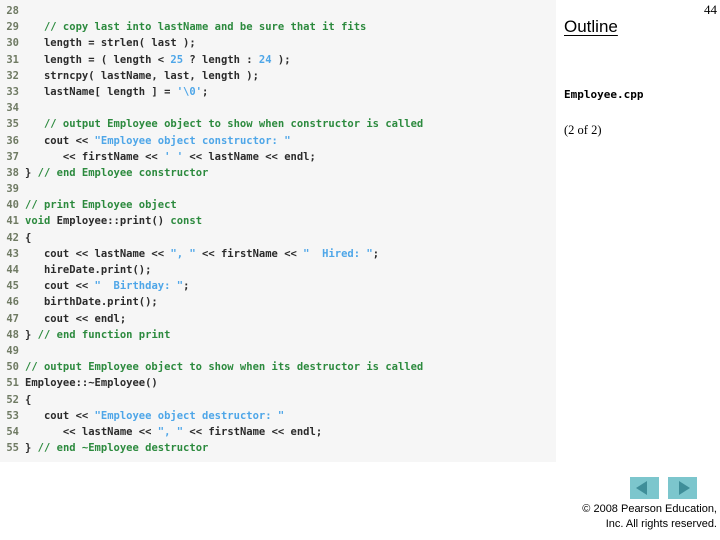 The height and width of the screenshot is (540, 720). I want to click on code-line: 55} // end ~Employee destructor, so click(278, 448).